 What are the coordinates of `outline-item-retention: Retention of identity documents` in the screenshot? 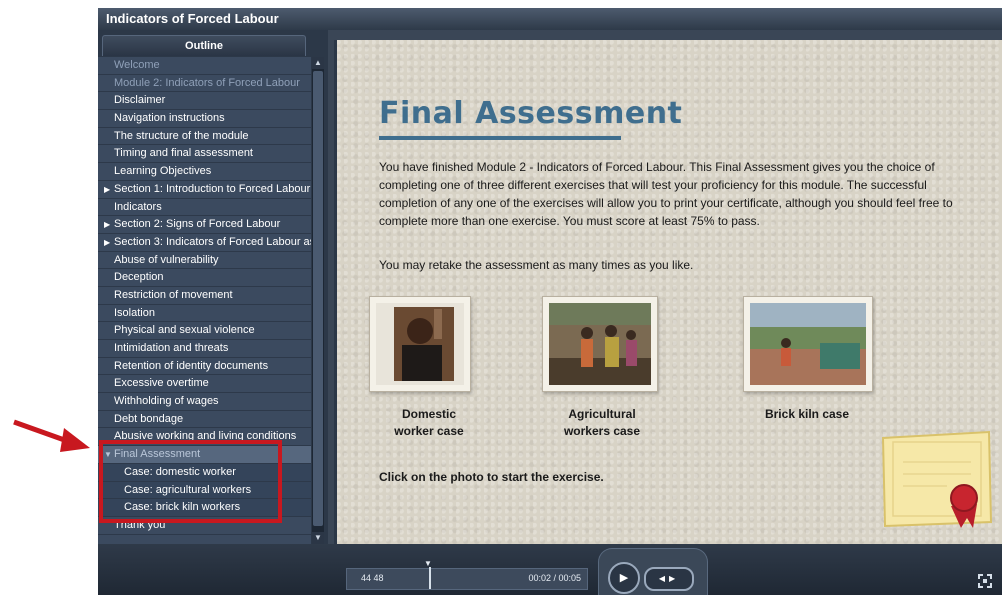 It's located at (204, 367).